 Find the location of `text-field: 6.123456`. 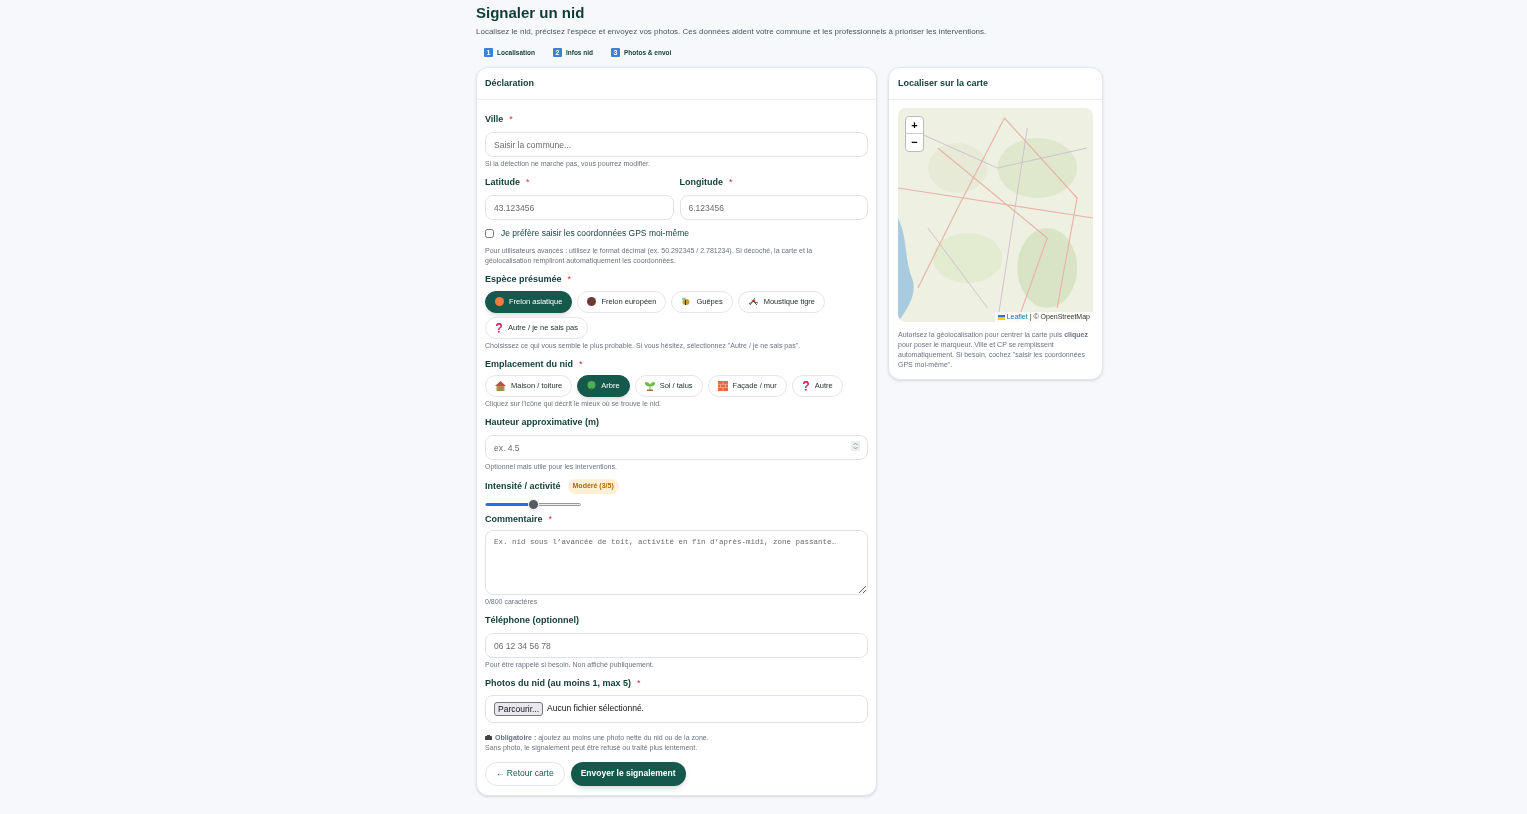

text-field: 6.123456 is located at coordinates (773, 208).